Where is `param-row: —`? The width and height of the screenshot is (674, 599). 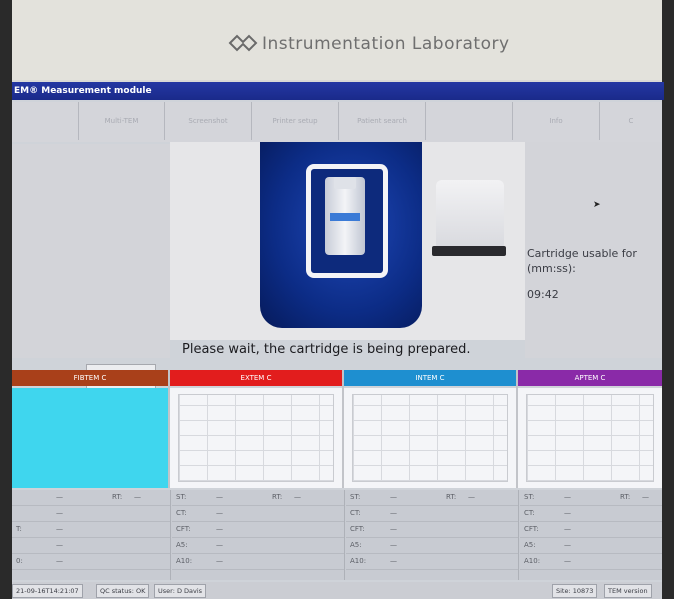
param-row: — is located at coordinates (91, 546).